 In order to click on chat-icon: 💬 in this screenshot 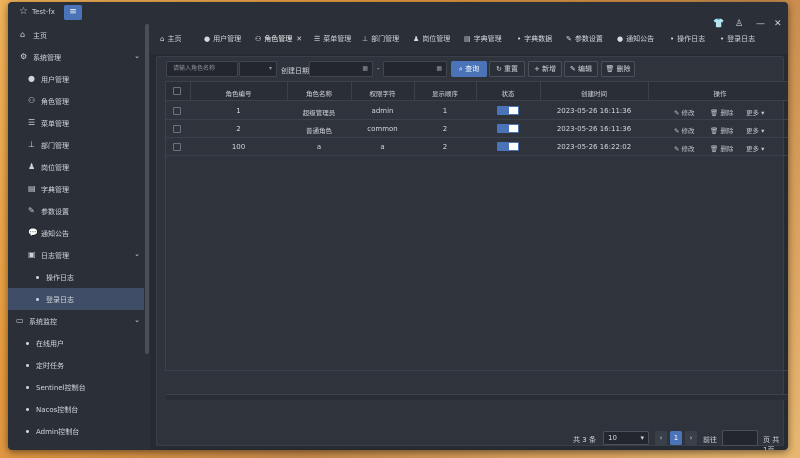, I will do `click(33, 232)`.